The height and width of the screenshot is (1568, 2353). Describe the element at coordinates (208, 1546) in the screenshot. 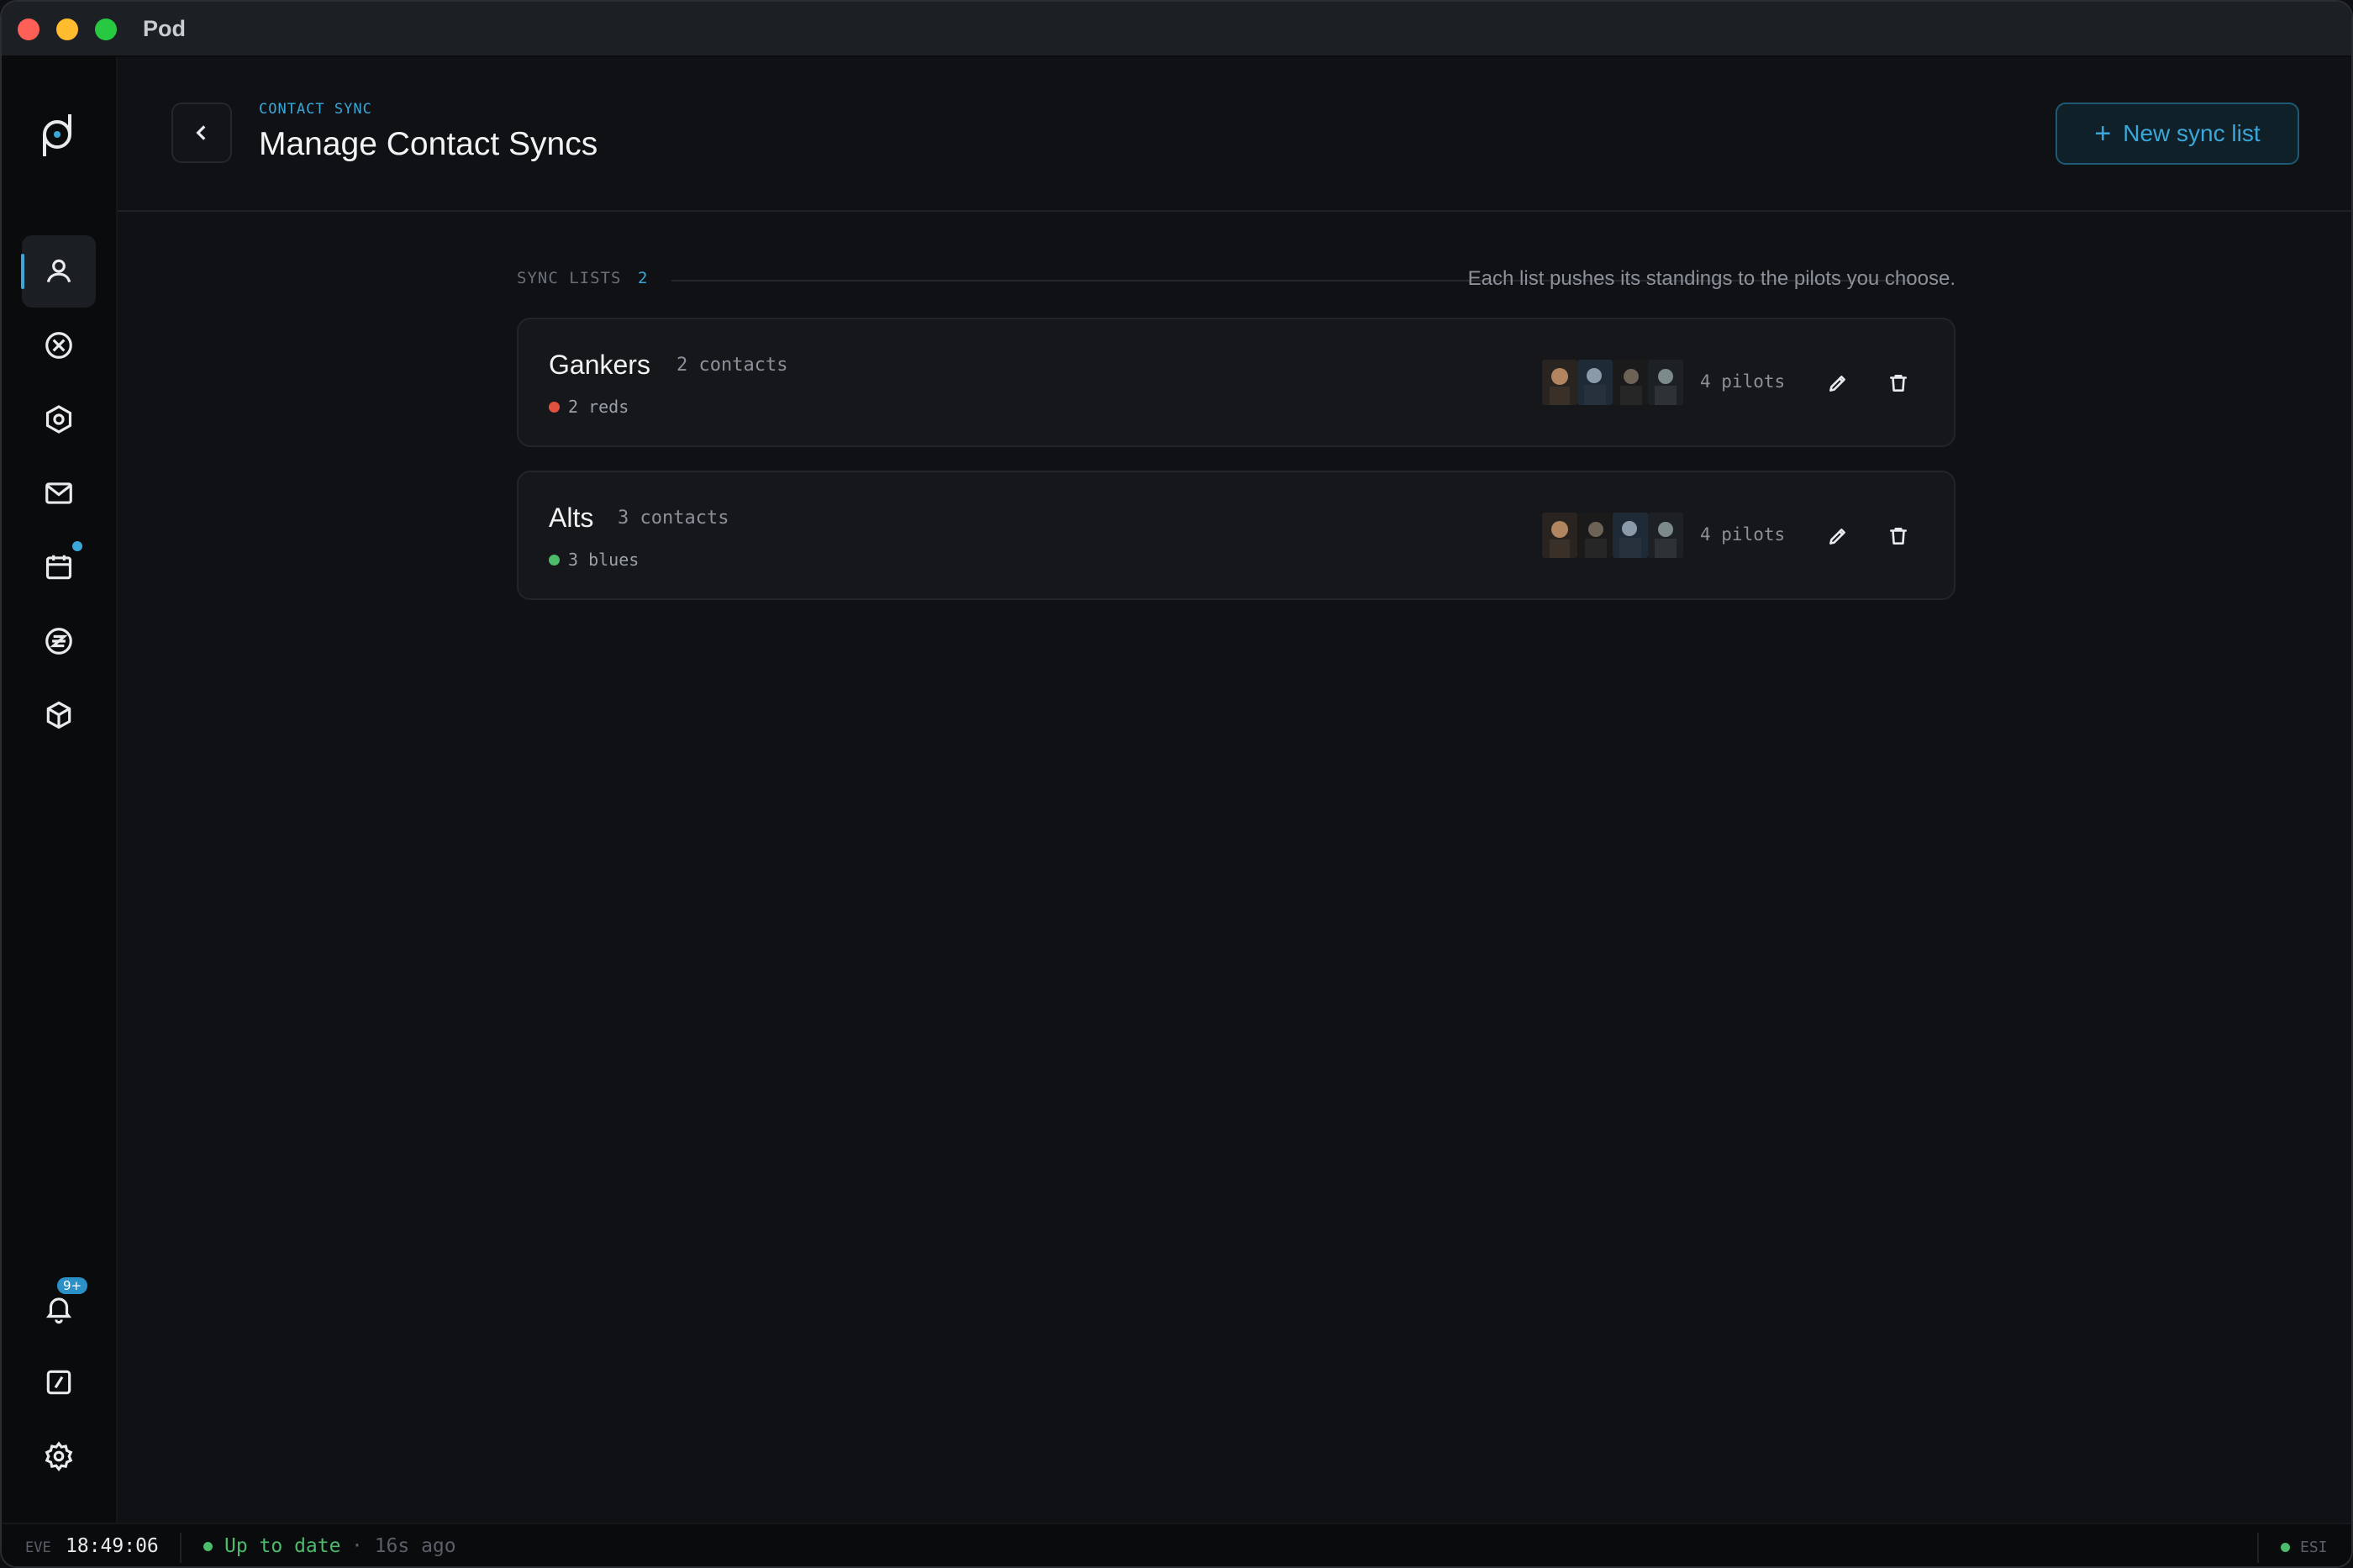

I see `status-dot` at that location.